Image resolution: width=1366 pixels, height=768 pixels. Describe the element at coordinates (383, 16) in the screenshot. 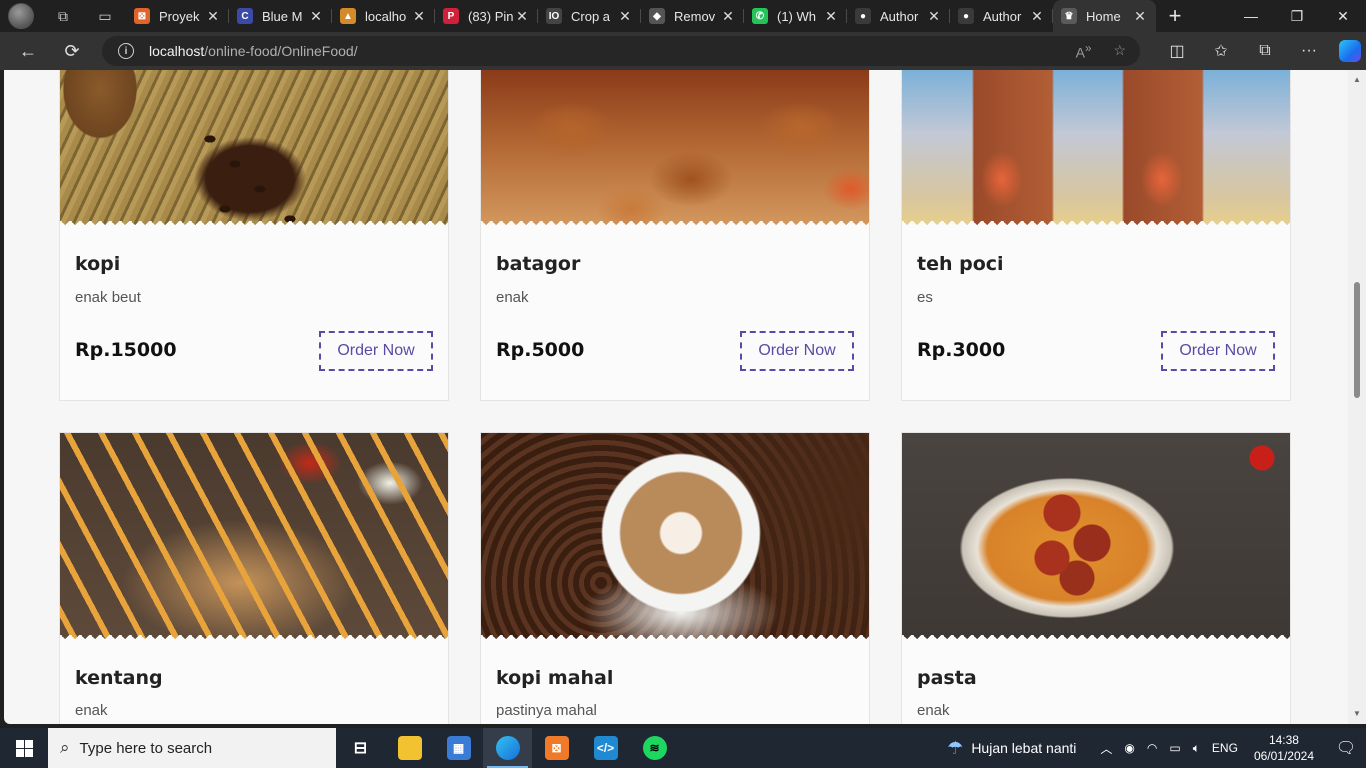

I see `browser-tab: ▲ localho ✕` at that location.